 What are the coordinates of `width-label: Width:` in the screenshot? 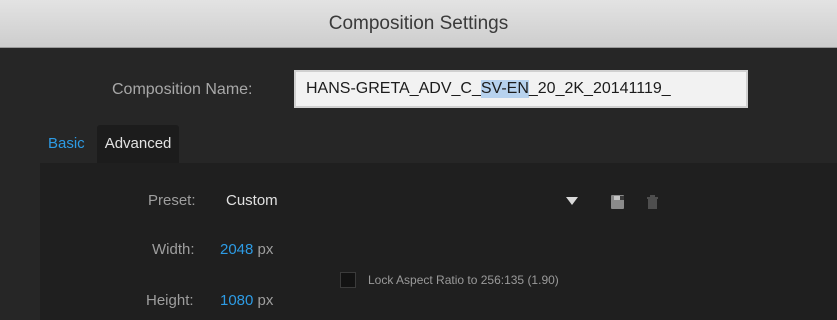 It's located at (173, 249).